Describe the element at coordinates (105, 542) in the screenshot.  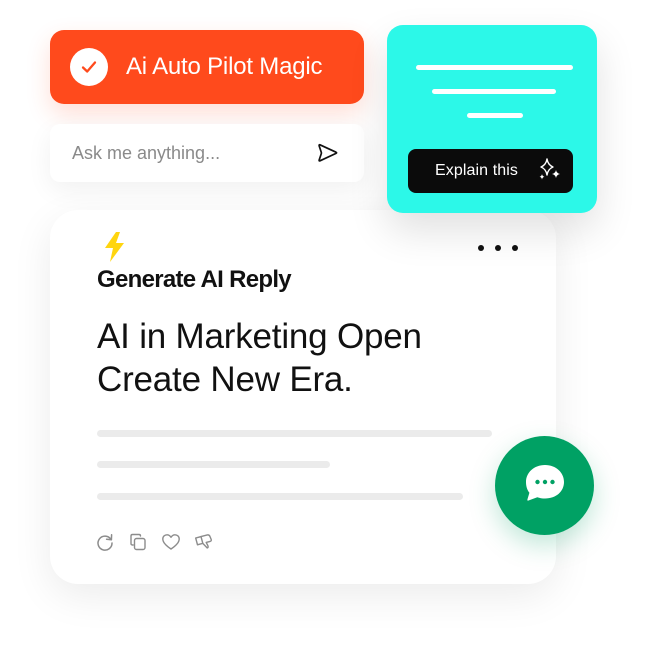
I see `regenerate-icon` at that location.